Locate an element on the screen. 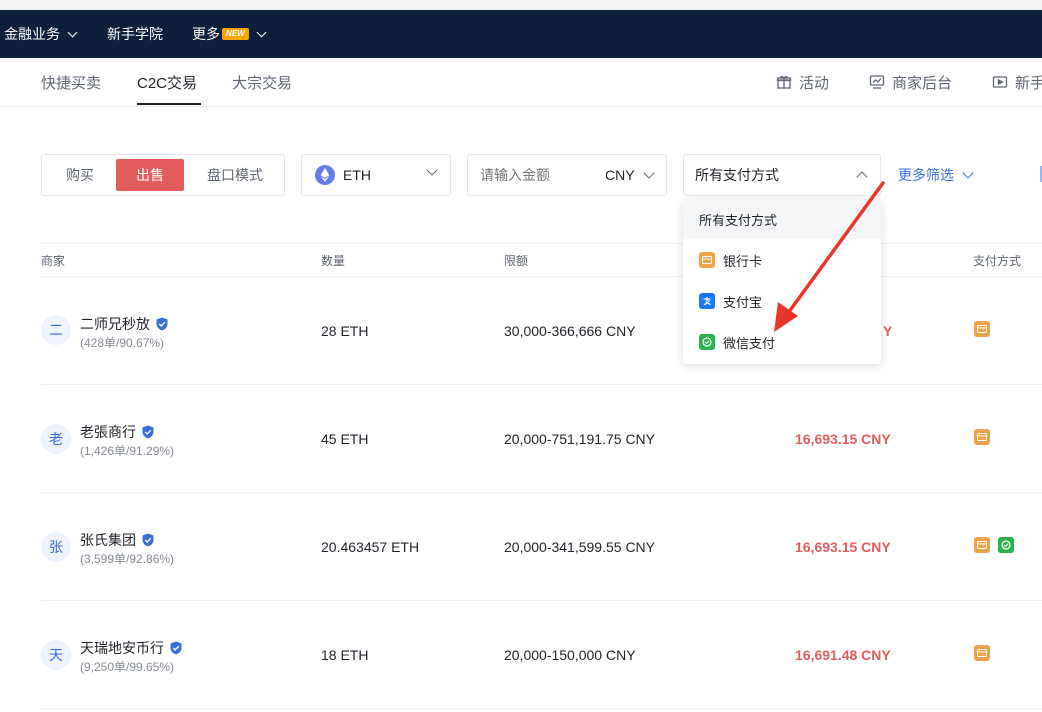 This screenshot has height=712, width=1042. more-filters-button: 更多筛选 is located at coordinates (936, 175).